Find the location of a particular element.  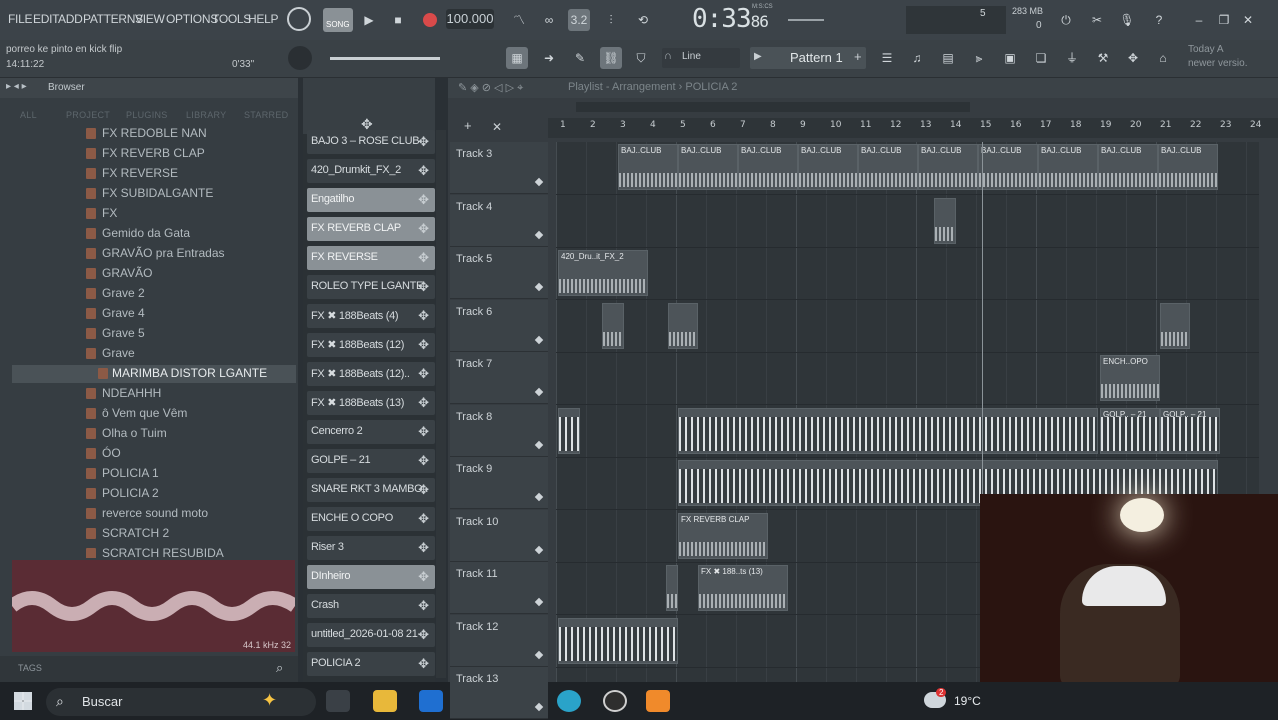

remove-track-icon: ✕ is located at coordinates (497, 127).